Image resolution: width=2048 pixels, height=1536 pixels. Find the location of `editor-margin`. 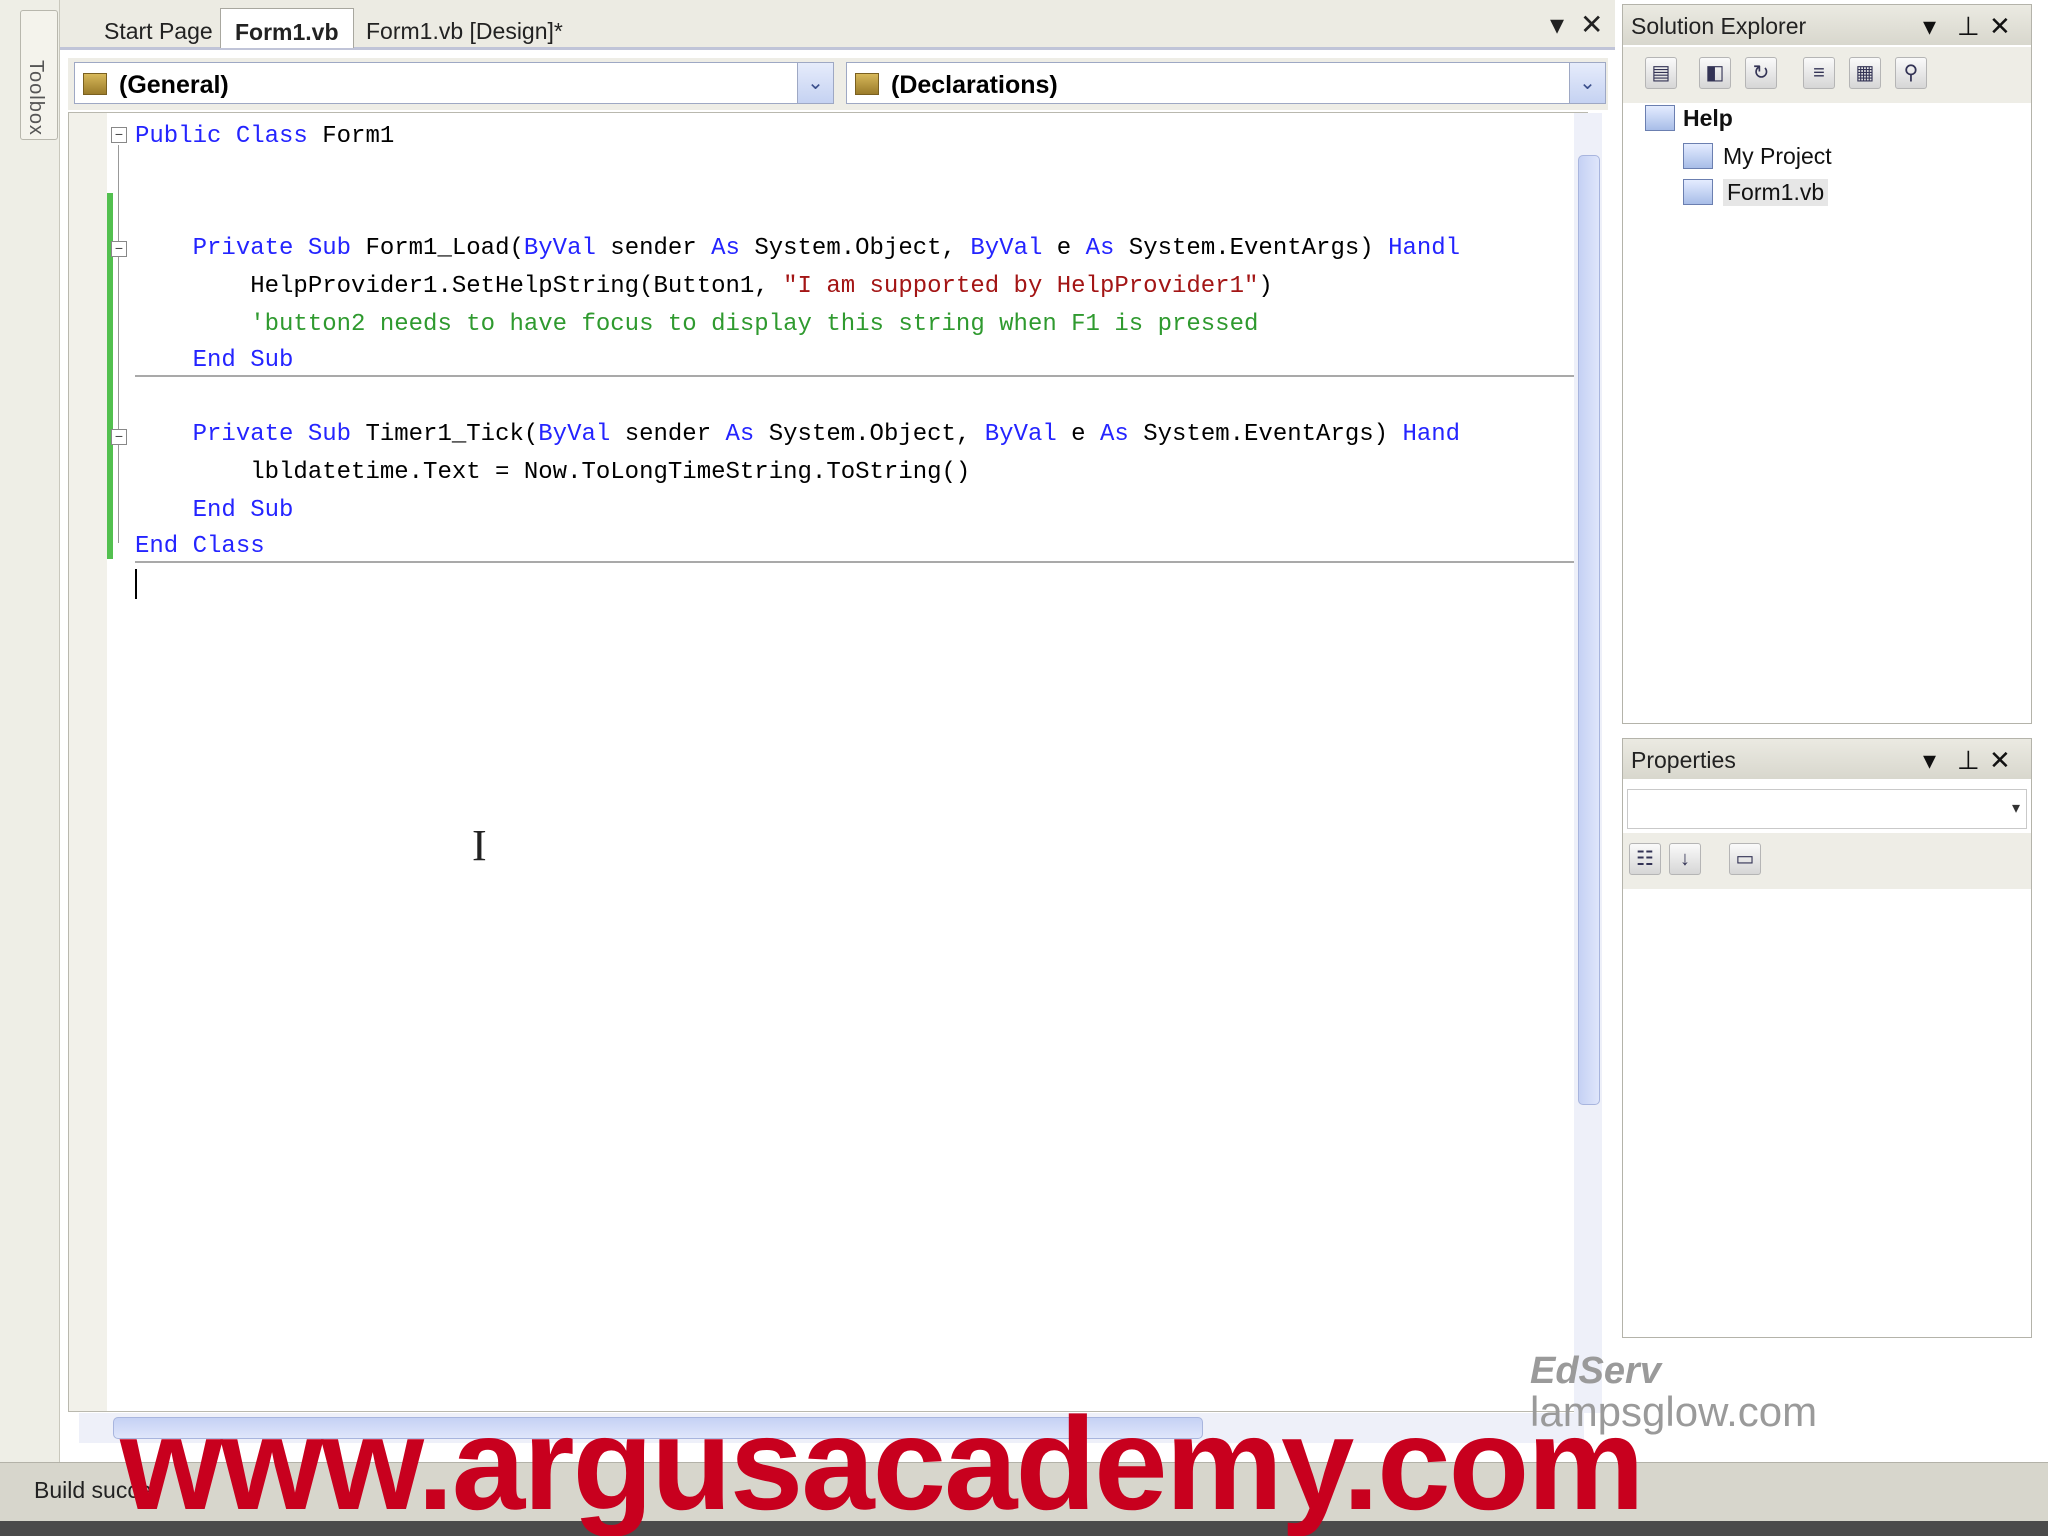

editor-margin is located at coordinates (88, 762).